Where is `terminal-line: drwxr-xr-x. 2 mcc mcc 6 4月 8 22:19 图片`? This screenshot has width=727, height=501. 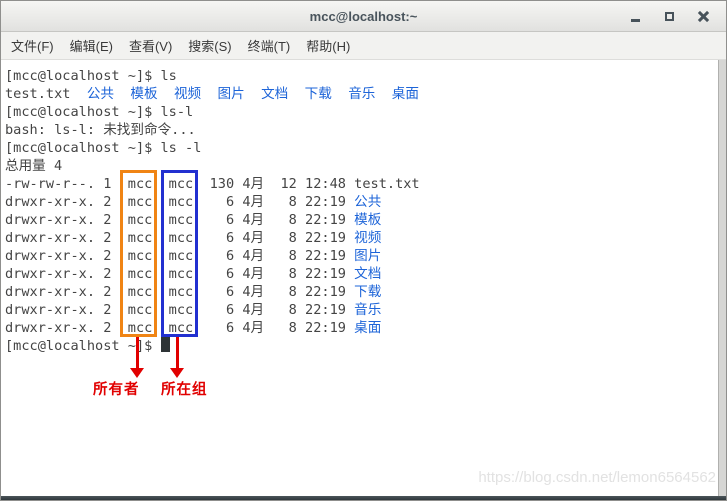
terminal-line: drwxr-xr-x. 2 mcc mcc 6 4月 8 22:19 图片 is located at coordinates (361, 256).